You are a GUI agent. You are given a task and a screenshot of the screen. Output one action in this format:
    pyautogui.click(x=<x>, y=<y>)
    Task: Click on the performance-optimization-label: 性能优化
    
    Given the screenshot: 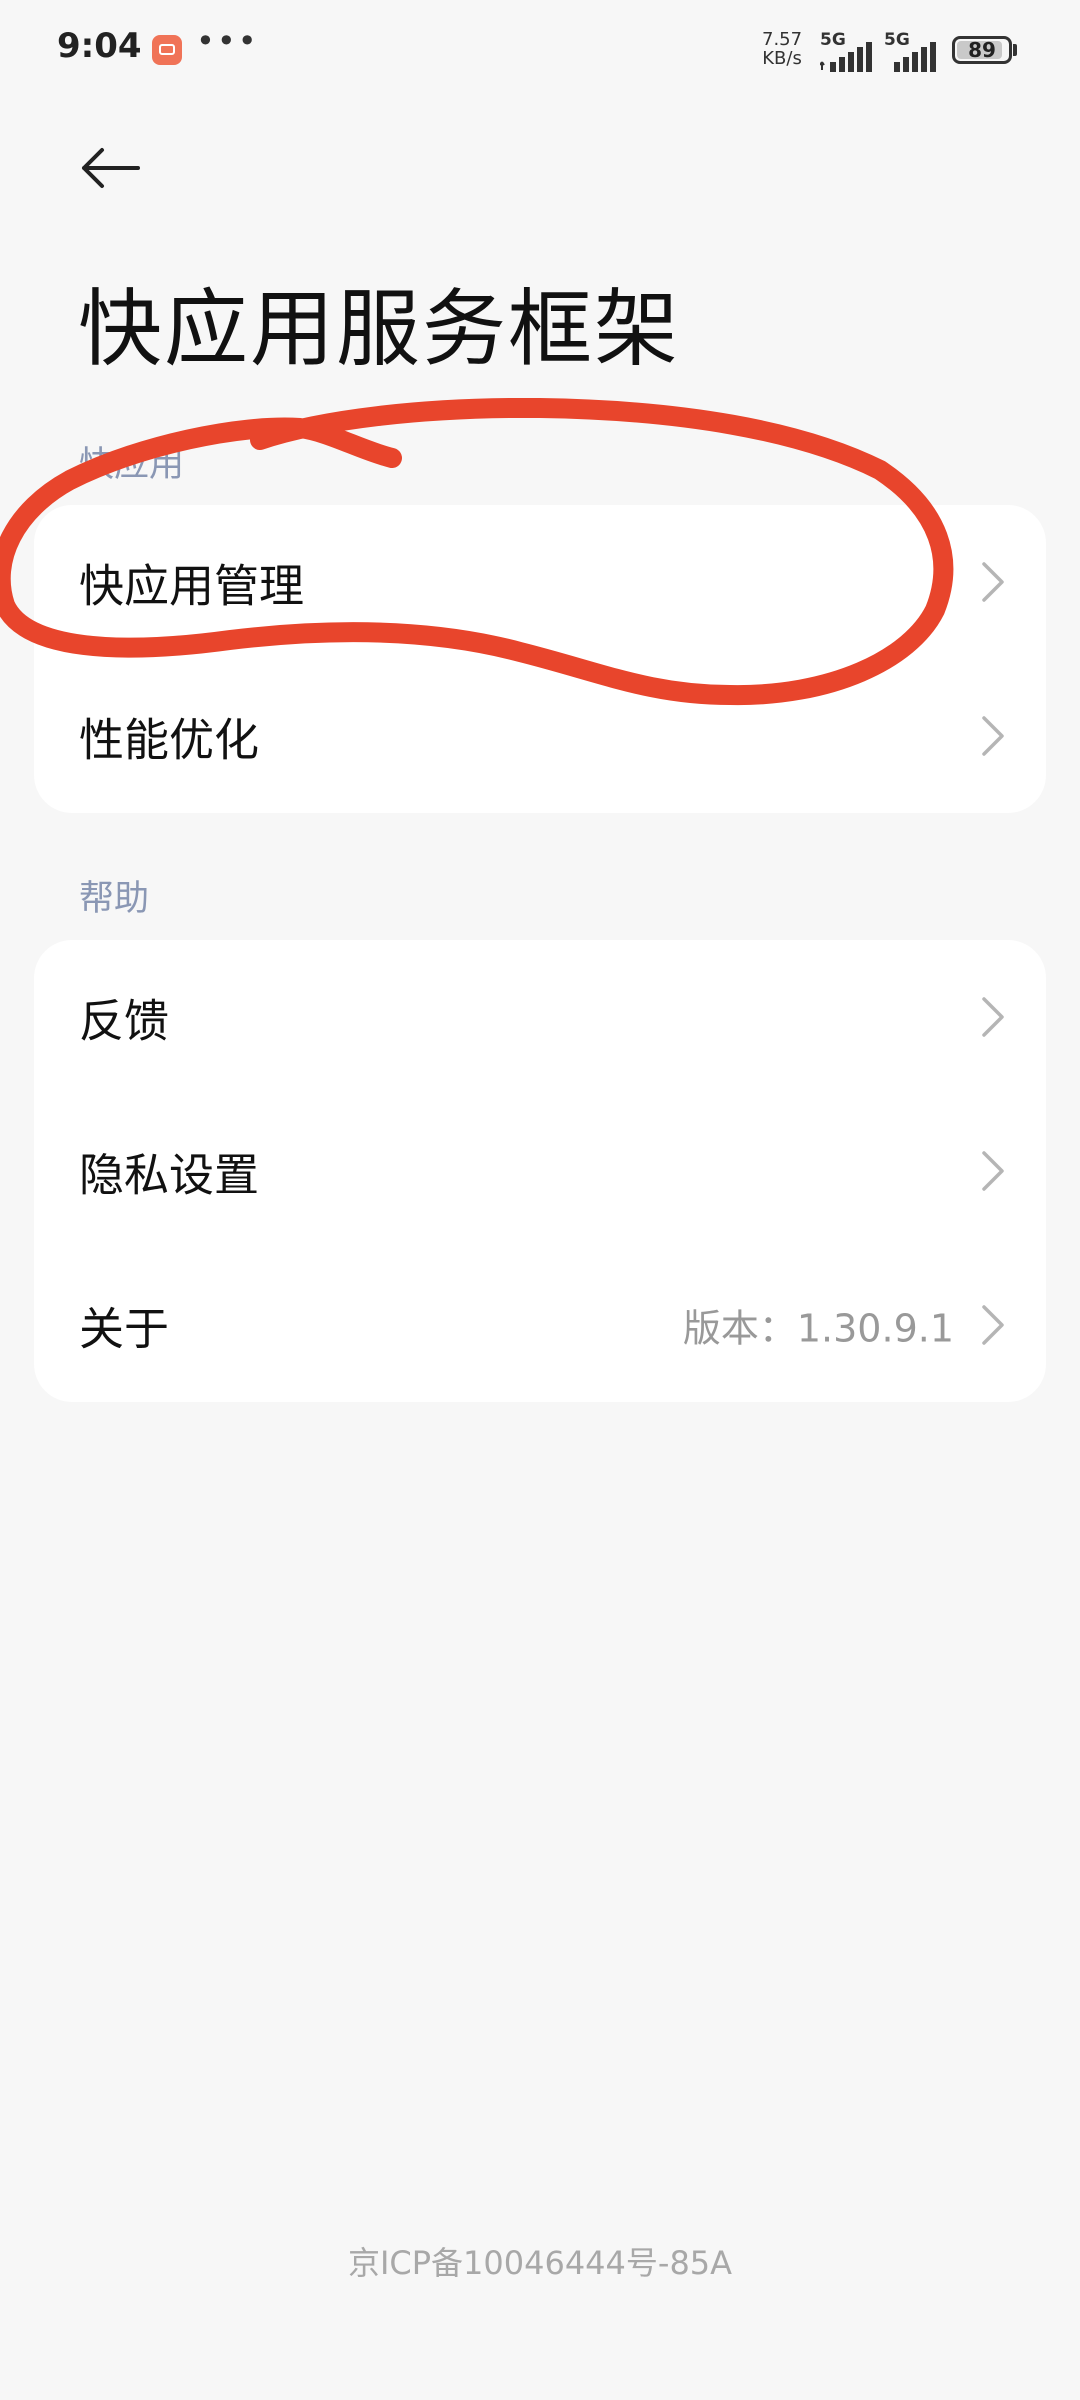 What is the action you would take?
    pyautogui.click(x=169, y=740)
    